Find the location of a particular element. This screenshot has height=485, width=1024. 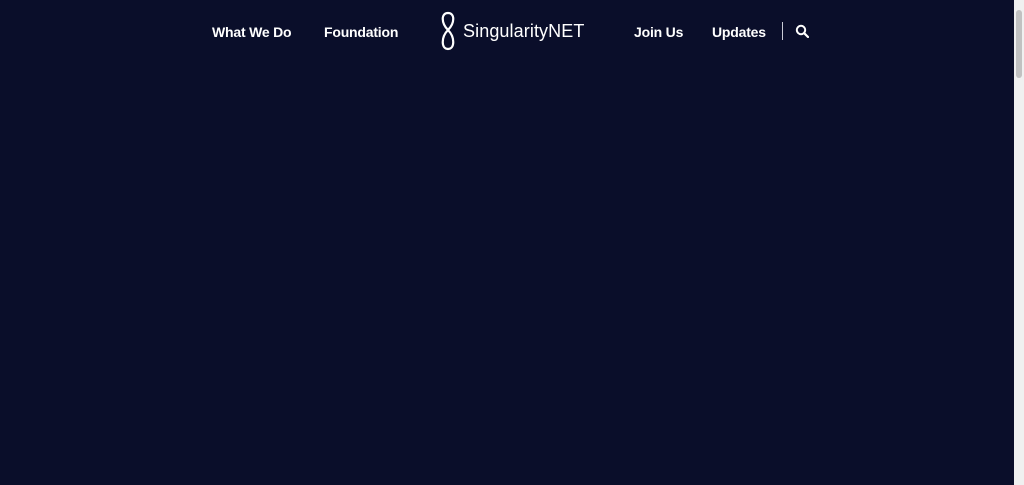

logo-text: SingularityNET is located at coordinates (524, 31).